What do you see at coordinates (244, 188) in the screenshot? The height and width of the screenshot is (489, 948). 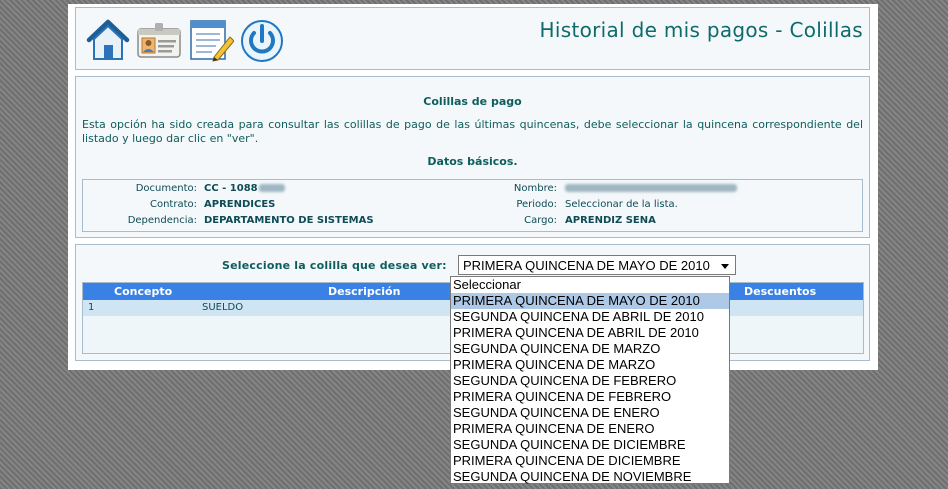 I see `documento-value: CC - 1088` at bounding box center [244, 188].